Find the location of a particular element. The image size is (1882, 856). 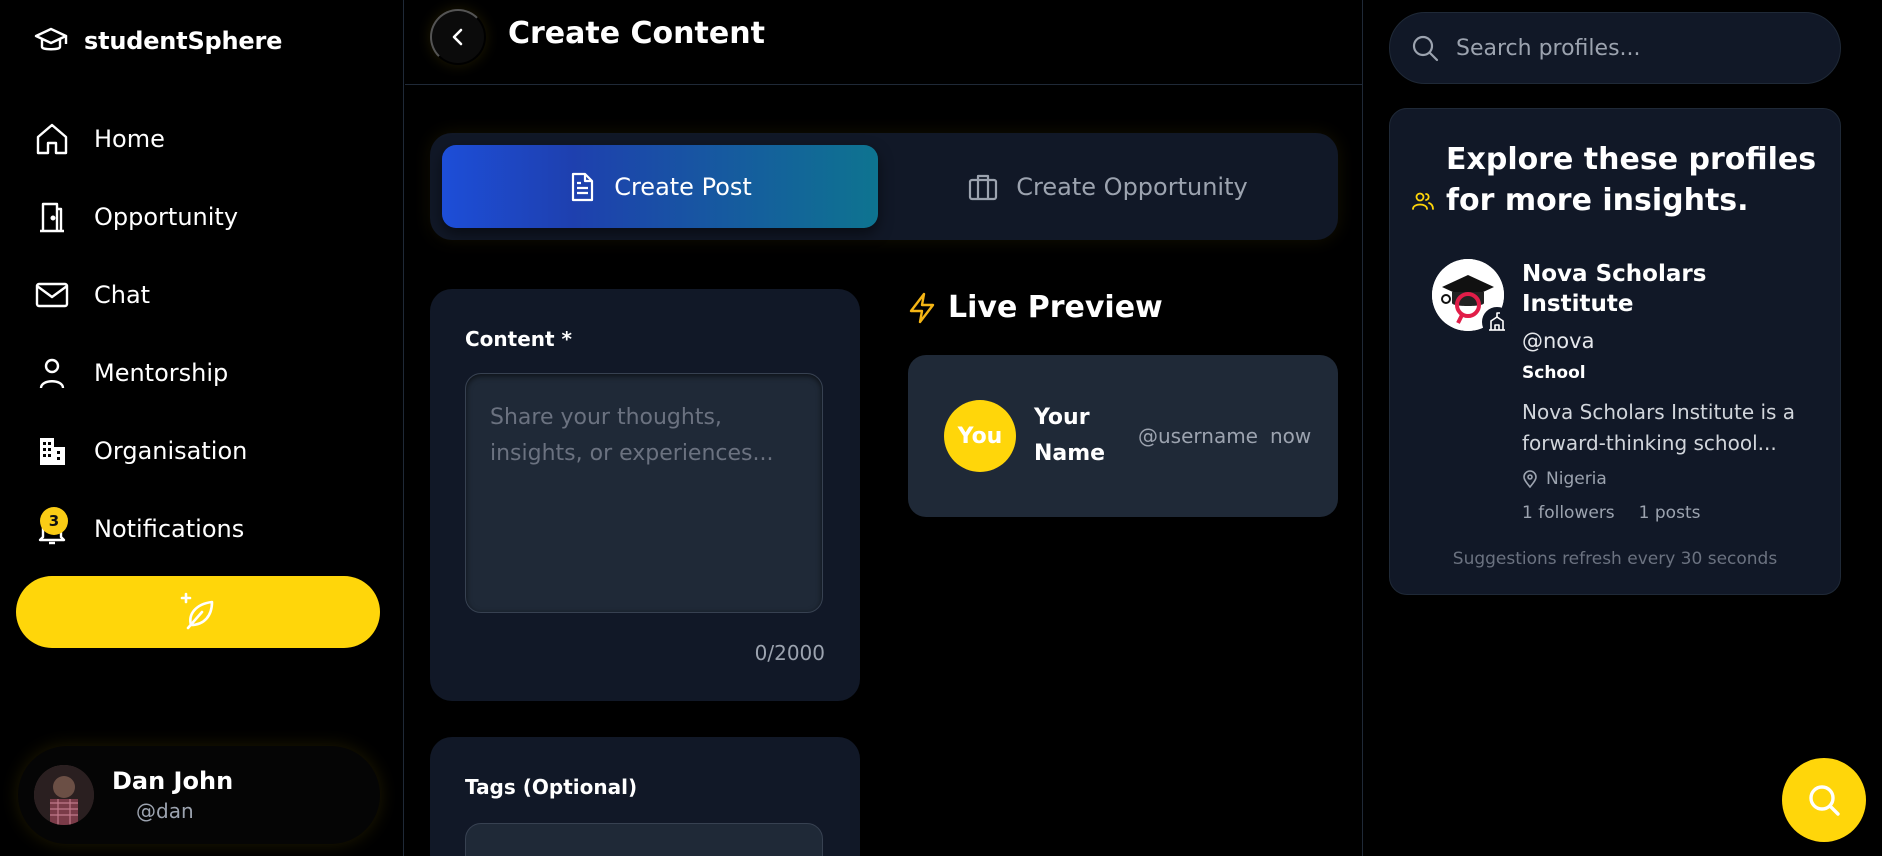

content-label: Content * is located at coordinates (519, 339).